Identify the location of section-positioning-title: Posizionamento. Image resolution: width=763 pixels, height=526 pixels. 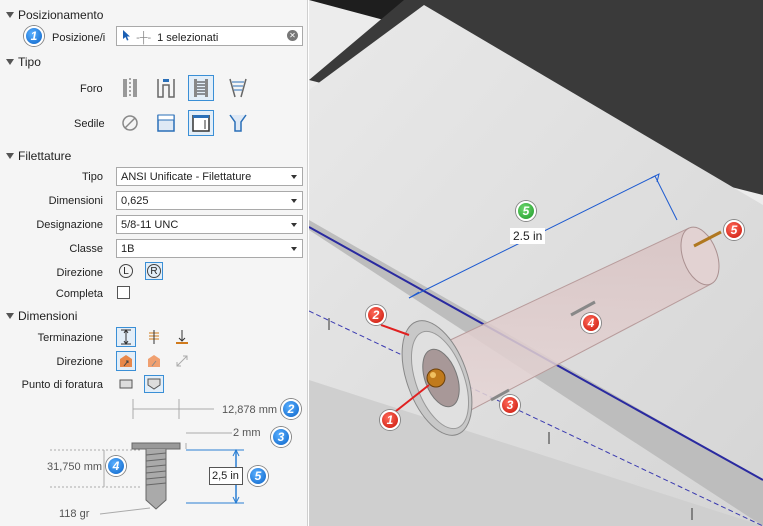
(61, 15).